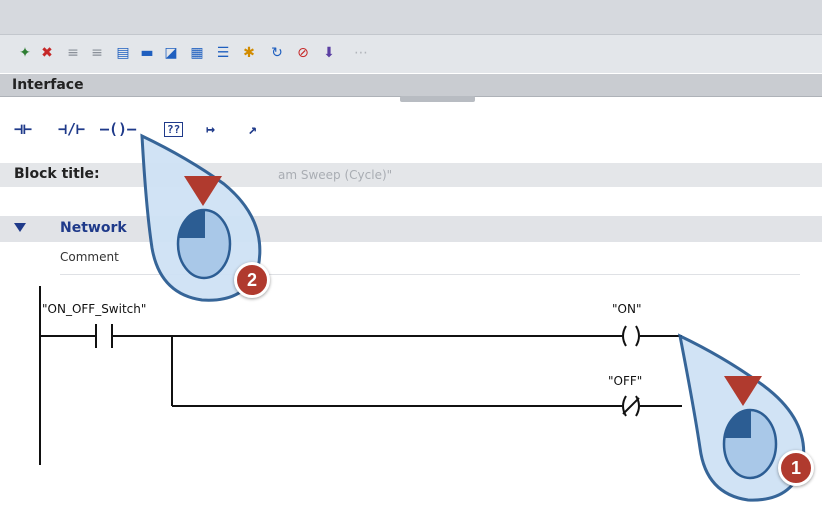  What do you see at coordinates (411, 85) in the screenshot?
I see `interface-bar` at bounding box center [411, 85].